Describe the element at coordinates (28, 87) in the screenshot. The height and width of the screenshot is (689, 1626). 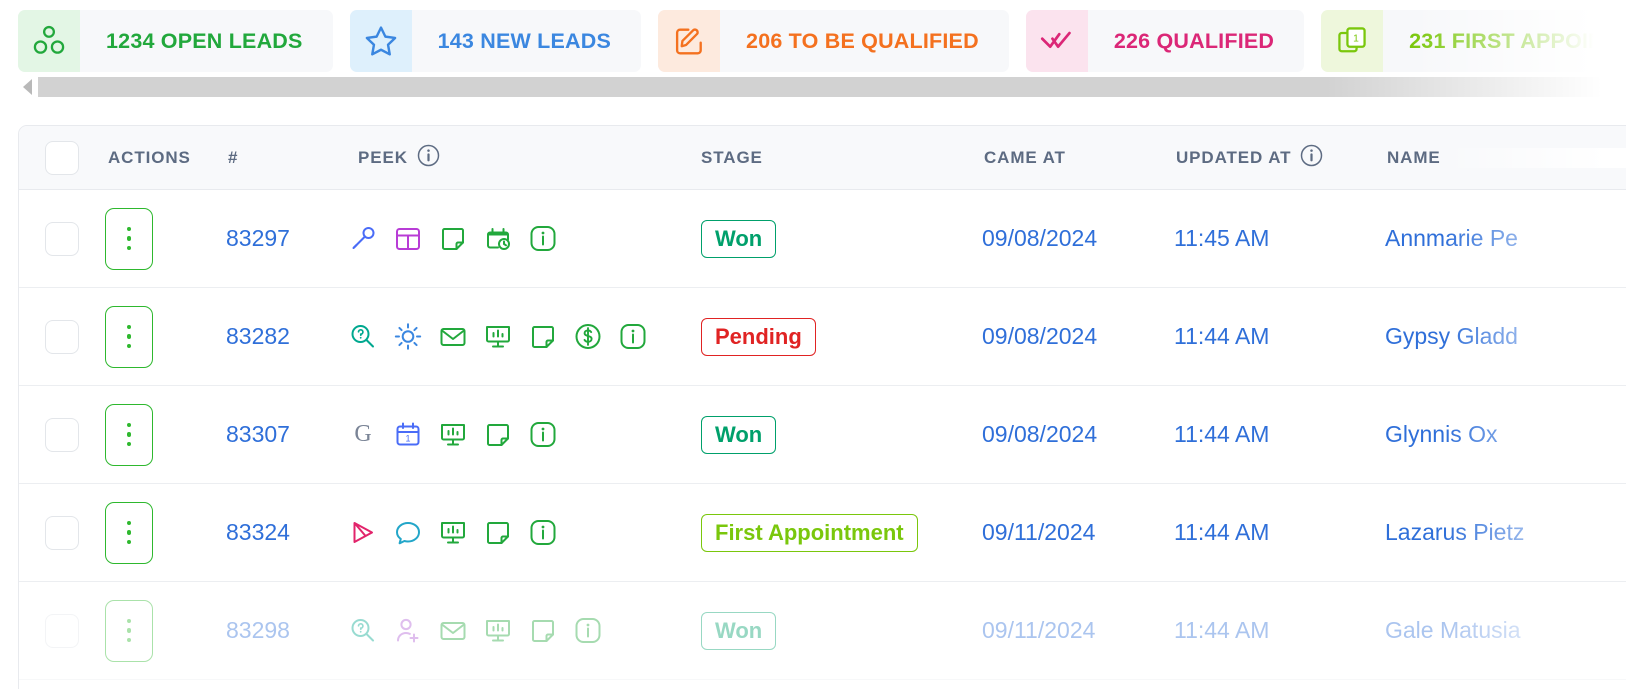
I see `scroll-left-arrow-icon` at that location.